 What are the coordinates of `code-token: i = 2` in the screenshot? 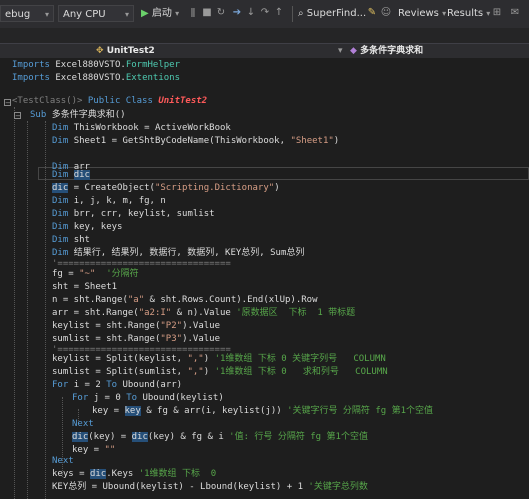 It's located at (90, 385).